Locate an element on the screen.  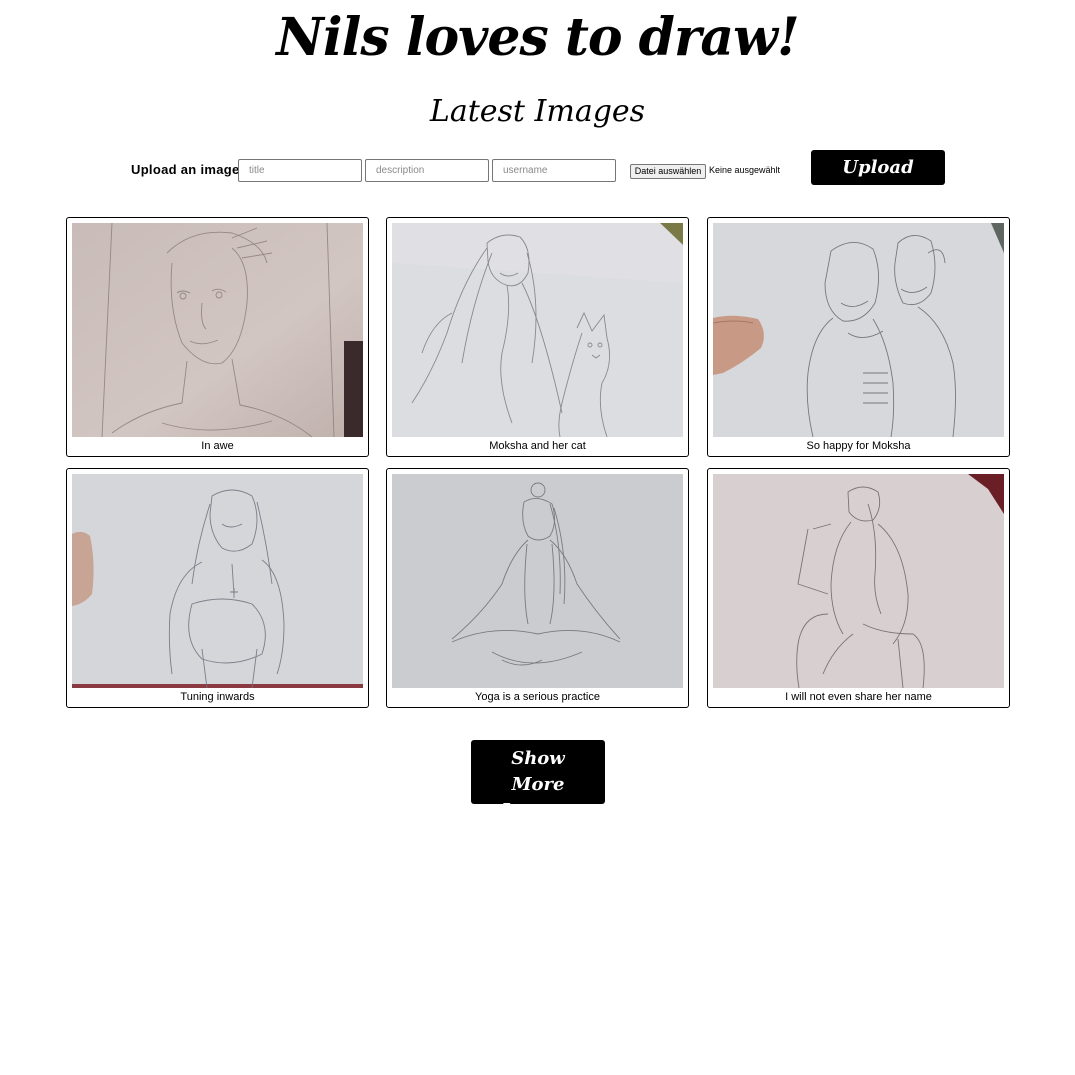
image-card: Tuning inwards is located at coordinates (217, 588).